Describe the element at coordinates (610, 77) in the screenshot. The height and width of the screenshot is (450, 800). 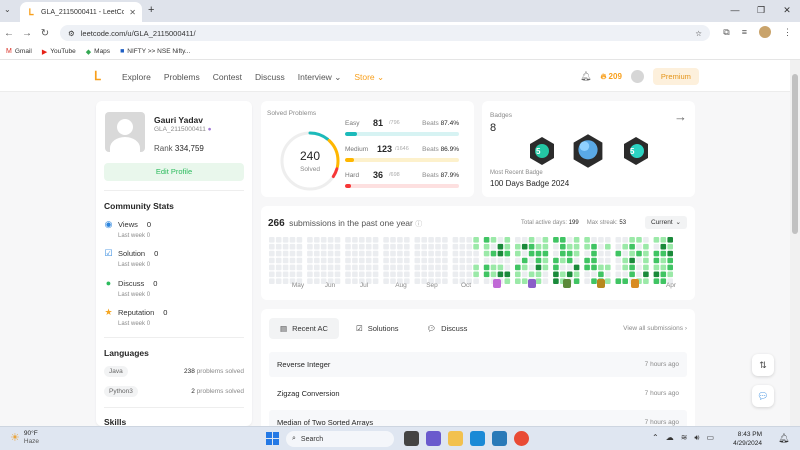
I see `streak-counter: 🔥︎ 209` at that location.